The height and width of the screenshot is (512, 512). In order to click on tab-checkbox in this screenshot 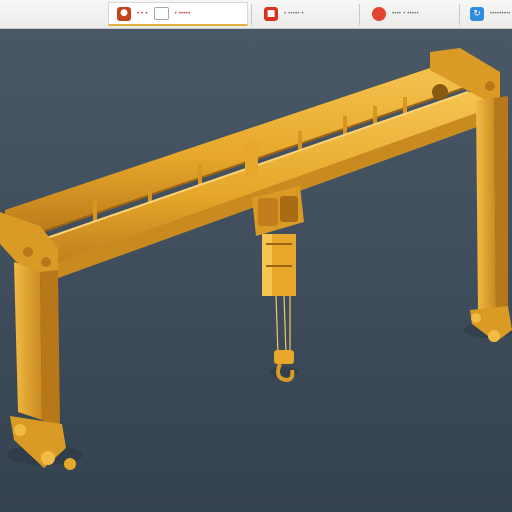, I will do `click(161, 13)`.